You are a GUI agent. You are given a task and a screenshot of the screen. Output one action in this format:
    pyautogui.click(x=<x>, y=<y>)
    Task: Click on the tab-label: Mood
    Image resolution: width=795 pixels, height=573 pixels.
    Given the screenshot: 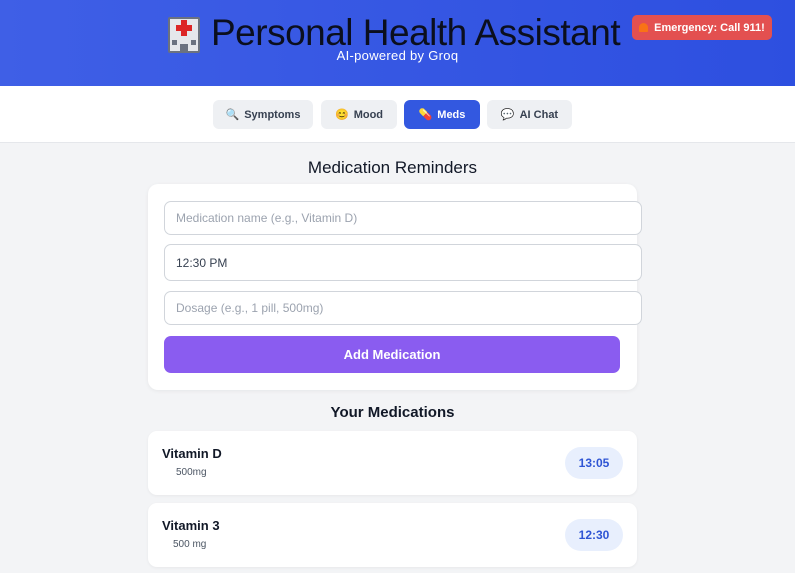 What is the action you would take?
    pyautogui.click(x=368, y=114)
    